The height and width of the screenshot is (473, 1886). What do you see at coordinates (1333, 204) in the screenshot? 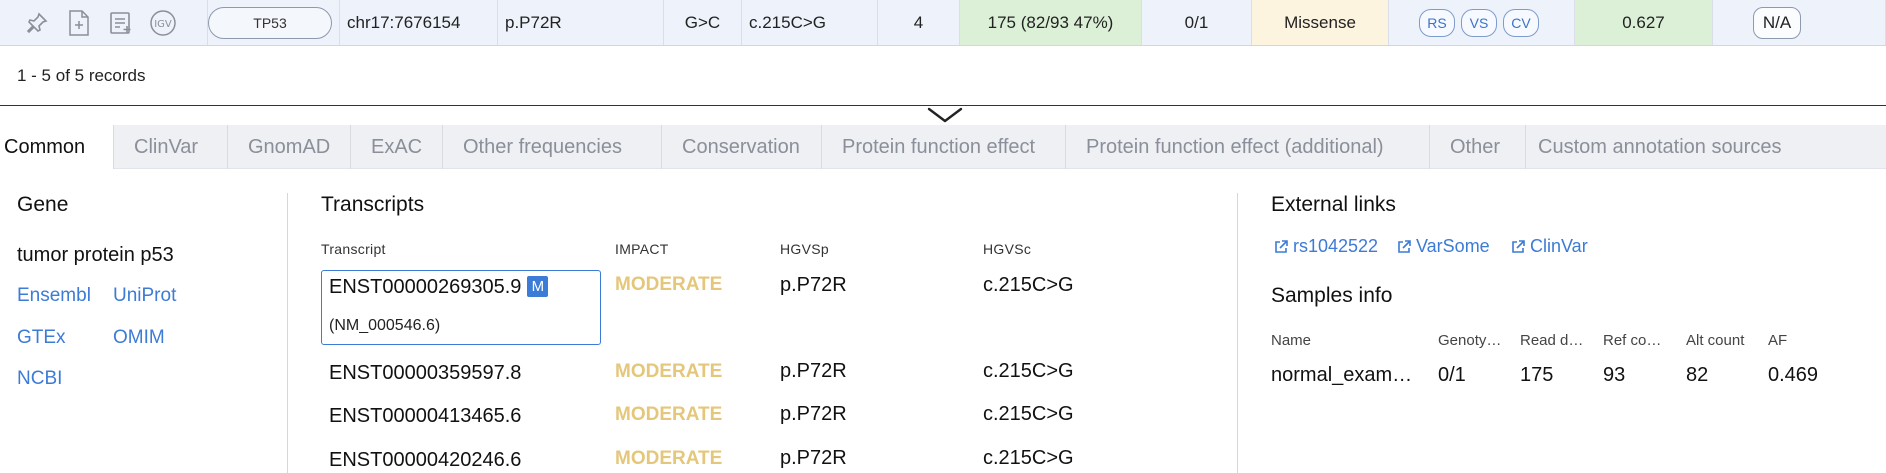
I see `external-links-title: External links` at bounding box center [1333, 204].